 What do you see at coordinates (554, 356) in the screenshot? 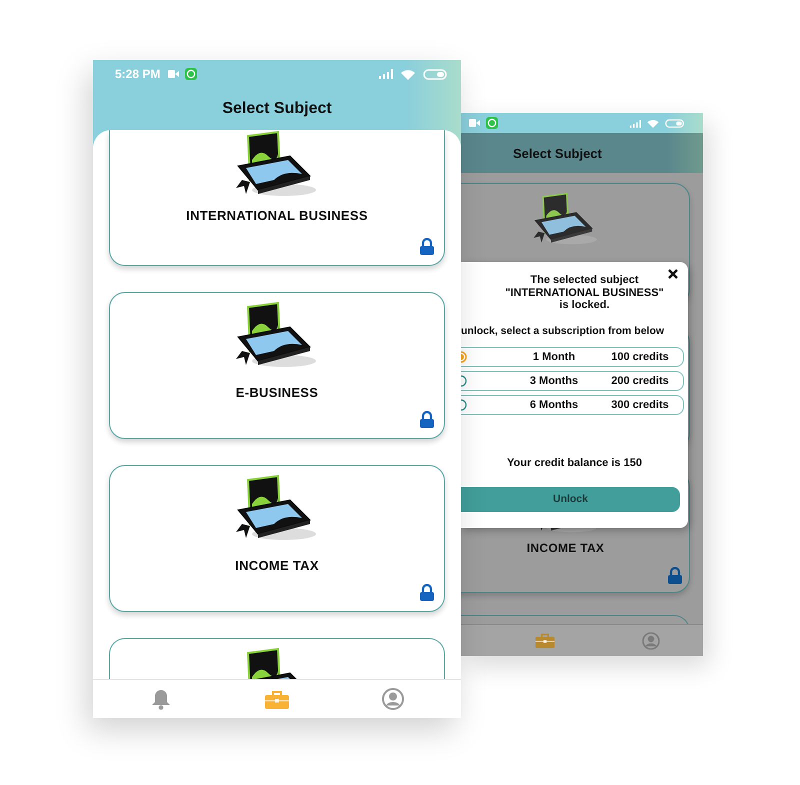
I see `option-duration: 1 Month` at bounding box center [554, 356].